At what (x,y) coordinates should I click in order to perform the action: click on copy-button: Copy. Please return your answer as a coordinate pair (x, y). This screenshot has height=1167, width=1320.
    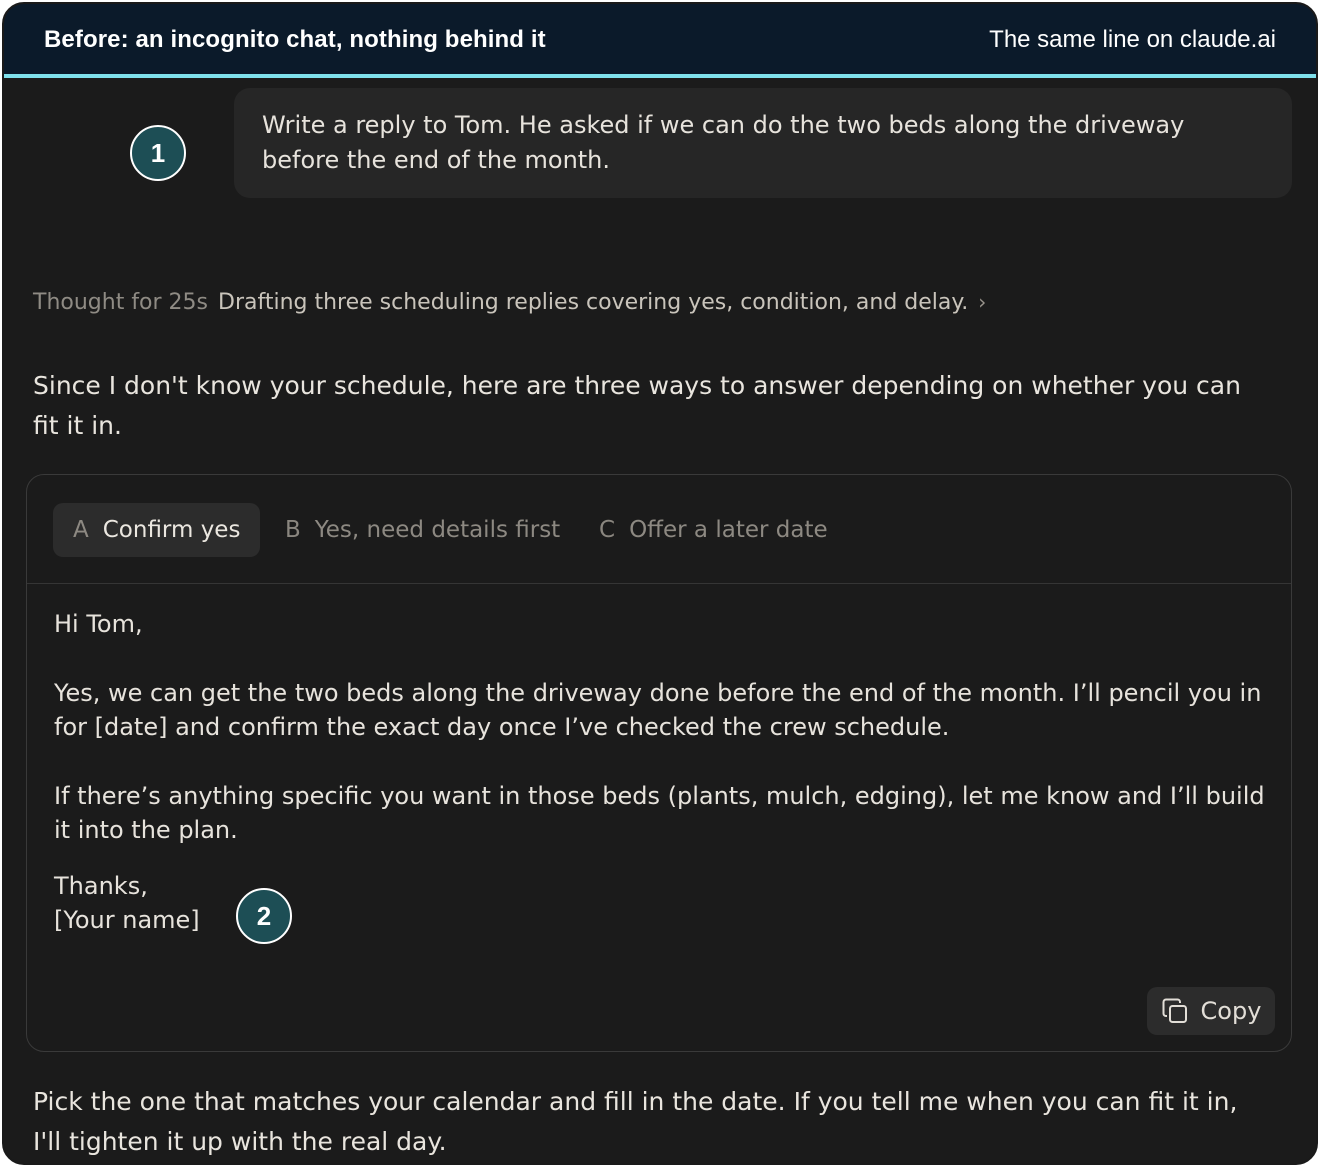
    Looking at the image, I should click on (1211, 1011).